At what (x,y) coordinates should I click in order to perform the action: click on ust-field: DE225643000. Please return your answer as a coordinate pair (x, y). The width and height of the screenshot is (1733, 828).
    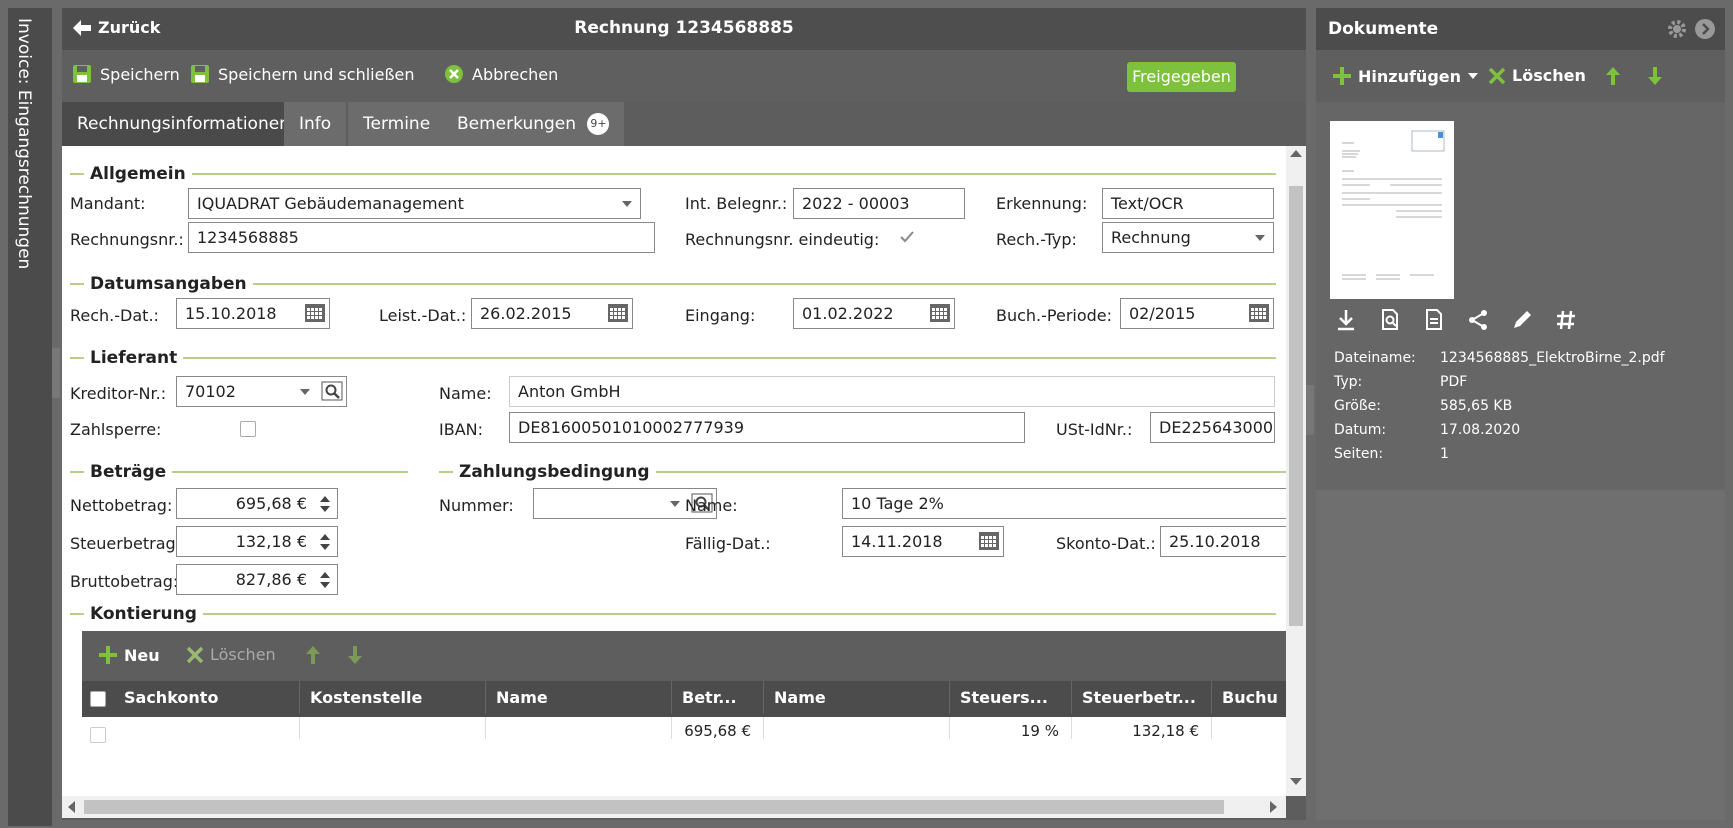
    Looking at the image, I should click on (1212, 427).